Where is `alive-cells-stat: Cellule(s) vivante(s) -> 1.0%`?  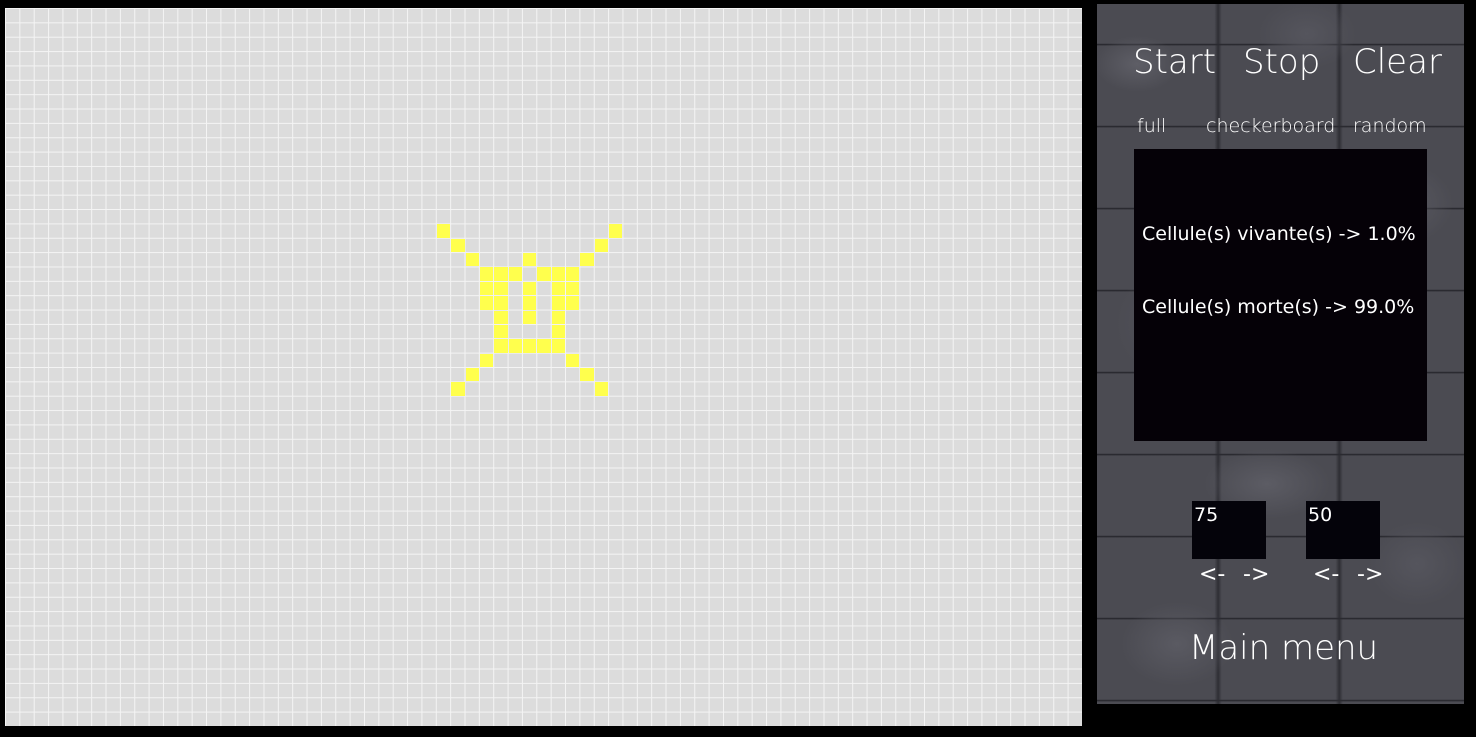
alive-cells-stat: Cellule(s) vivante(s) -> 1.0% is located at coordinates (1279, 234).